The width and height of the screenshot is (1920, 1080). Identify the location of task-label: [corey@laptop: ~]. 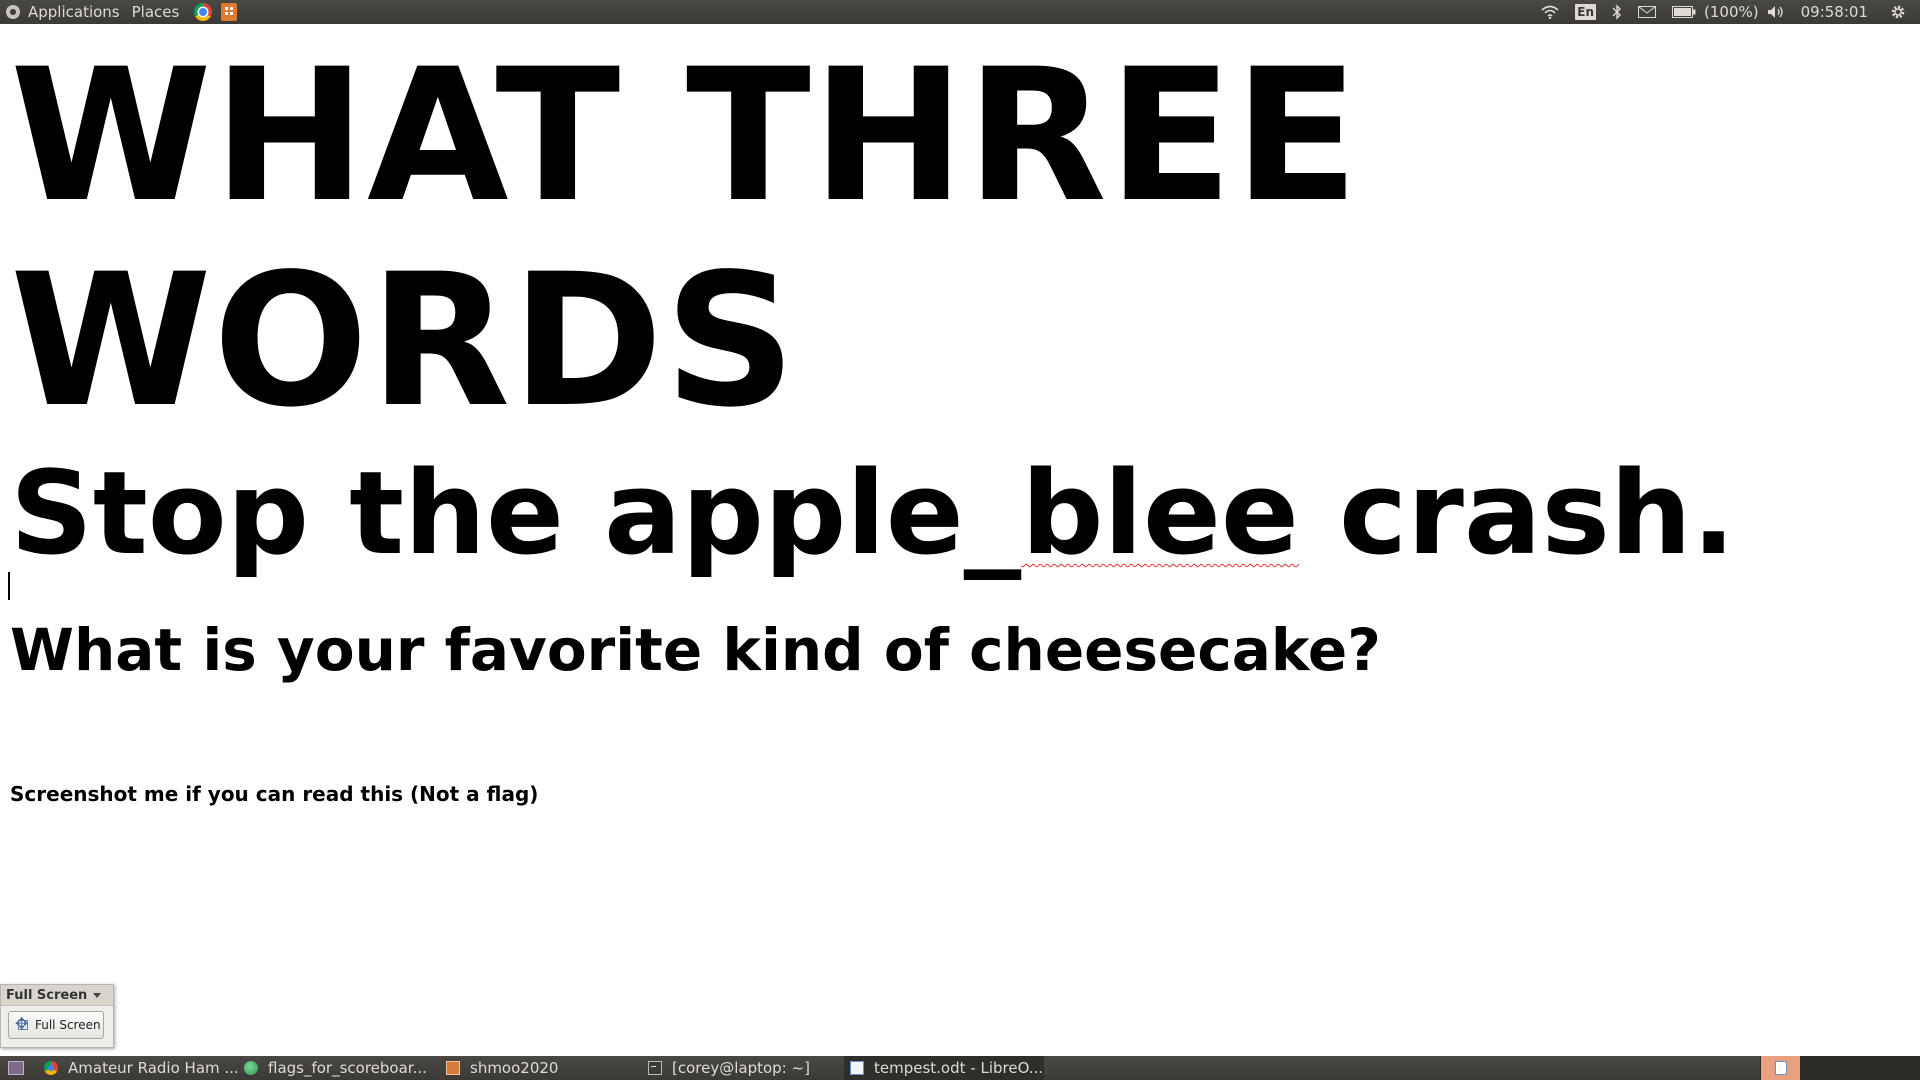
(741, 1068).